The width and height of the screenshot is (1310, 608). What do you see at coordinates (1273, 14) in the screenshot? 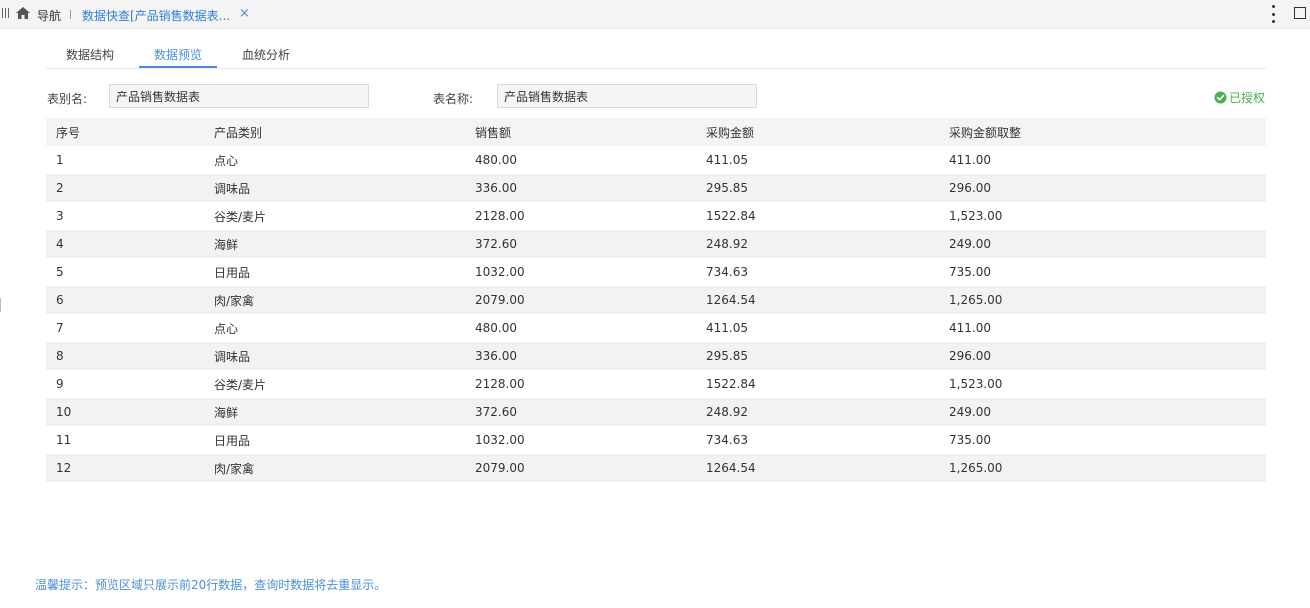
I see `more-vertical-icon` at bounding box center [1273, 14].